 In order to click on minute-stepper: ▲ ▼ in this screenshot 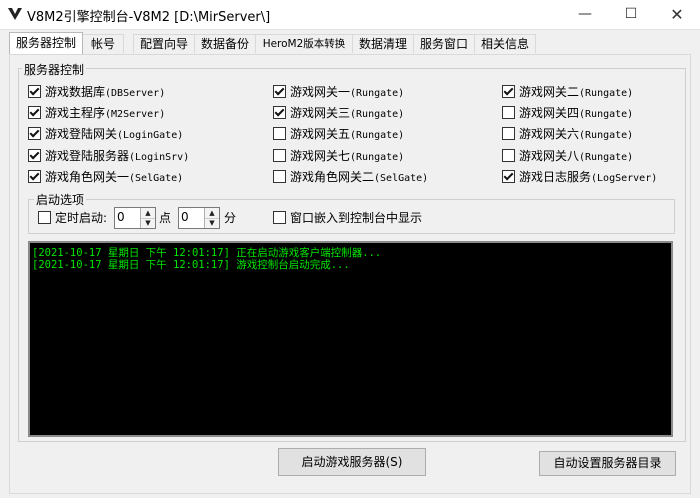, I will do `click(199, 218)`.